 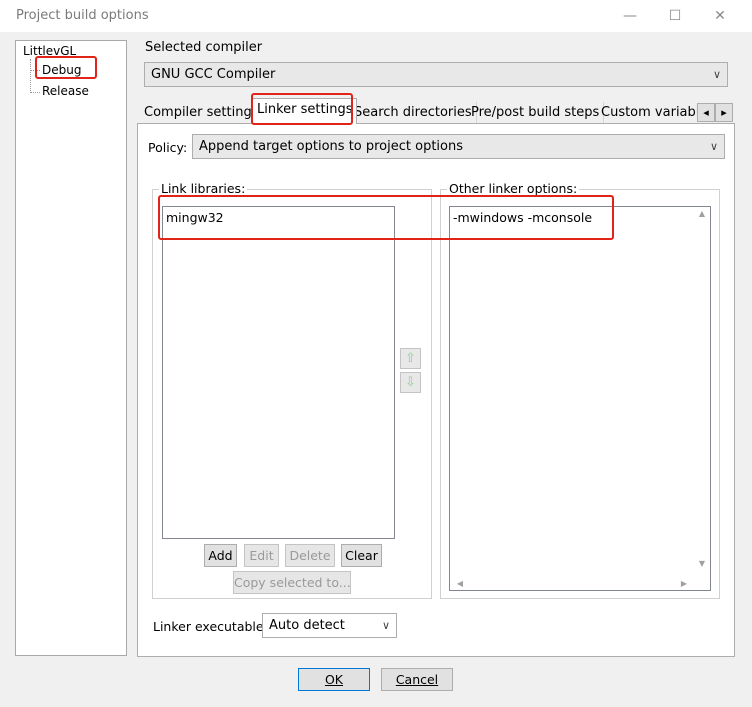 I want to click on maximize-icon: ☐, so click(x=675, y=16).